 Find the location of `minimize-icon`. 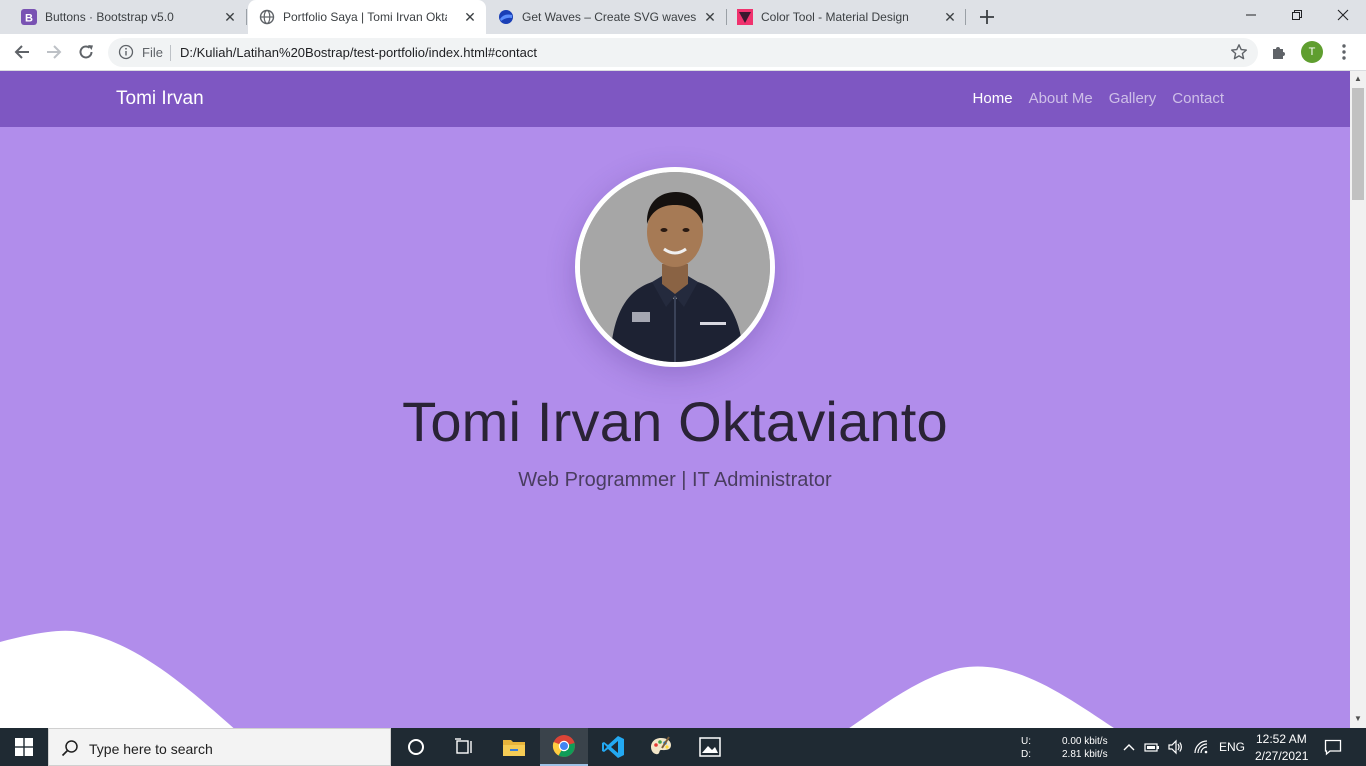

minimize-icon is located at coordinates (1251, 15).